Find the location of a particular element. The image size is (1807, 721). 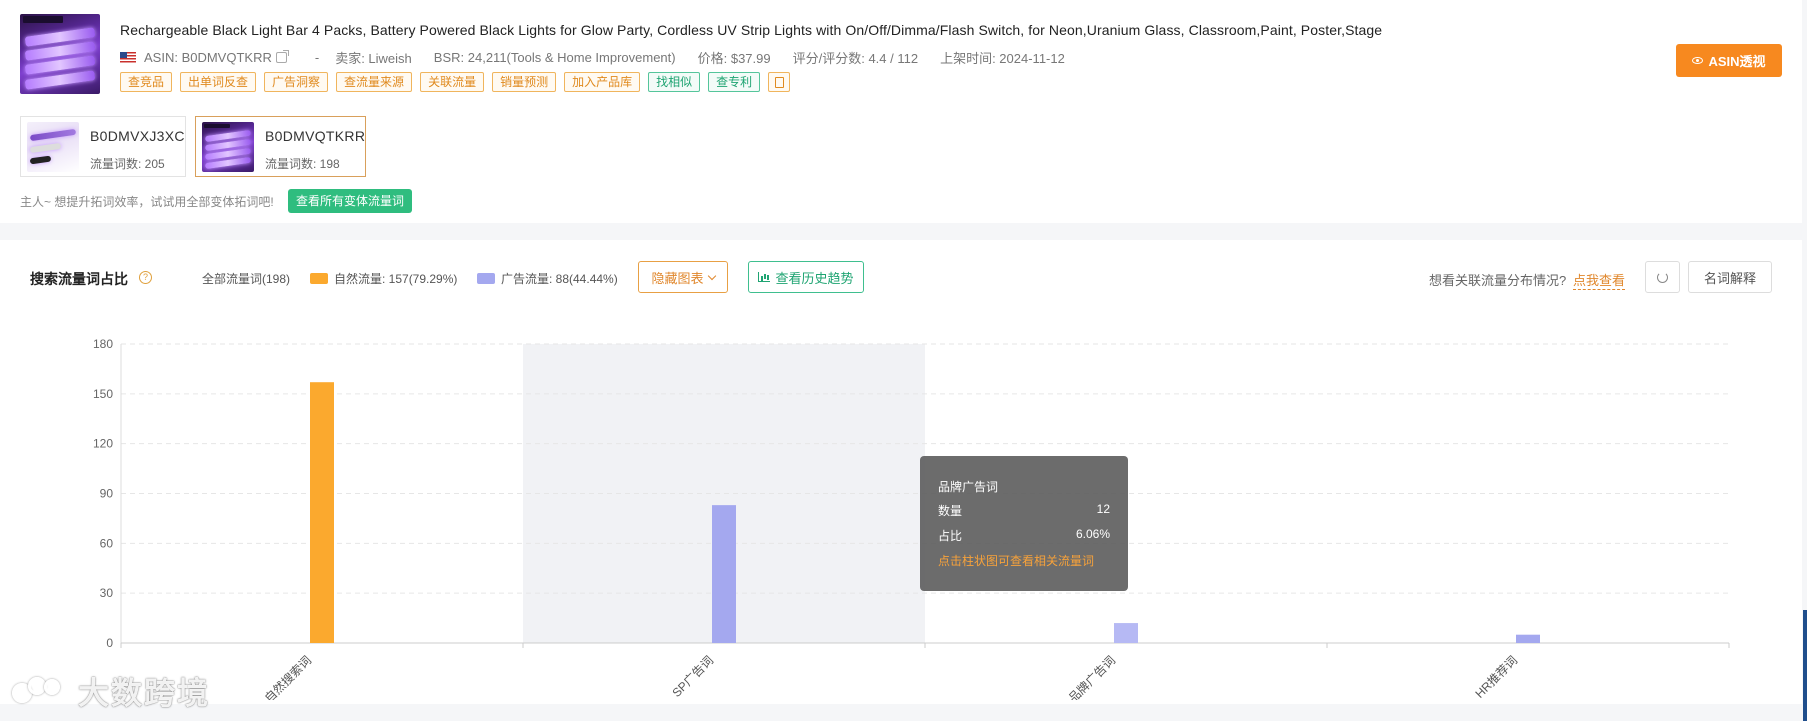

x-category-label: 自然搜索词 is located at coordinates (287, 676).